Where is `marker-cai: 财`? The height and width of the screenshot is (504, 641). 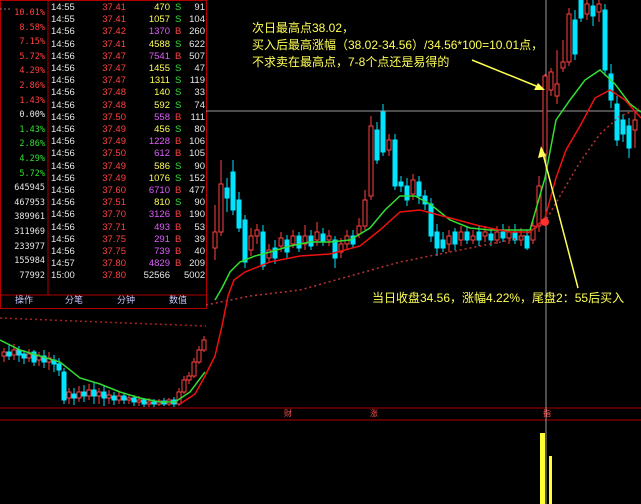 marker-cai: 财 is located at coordinates (288, 414).